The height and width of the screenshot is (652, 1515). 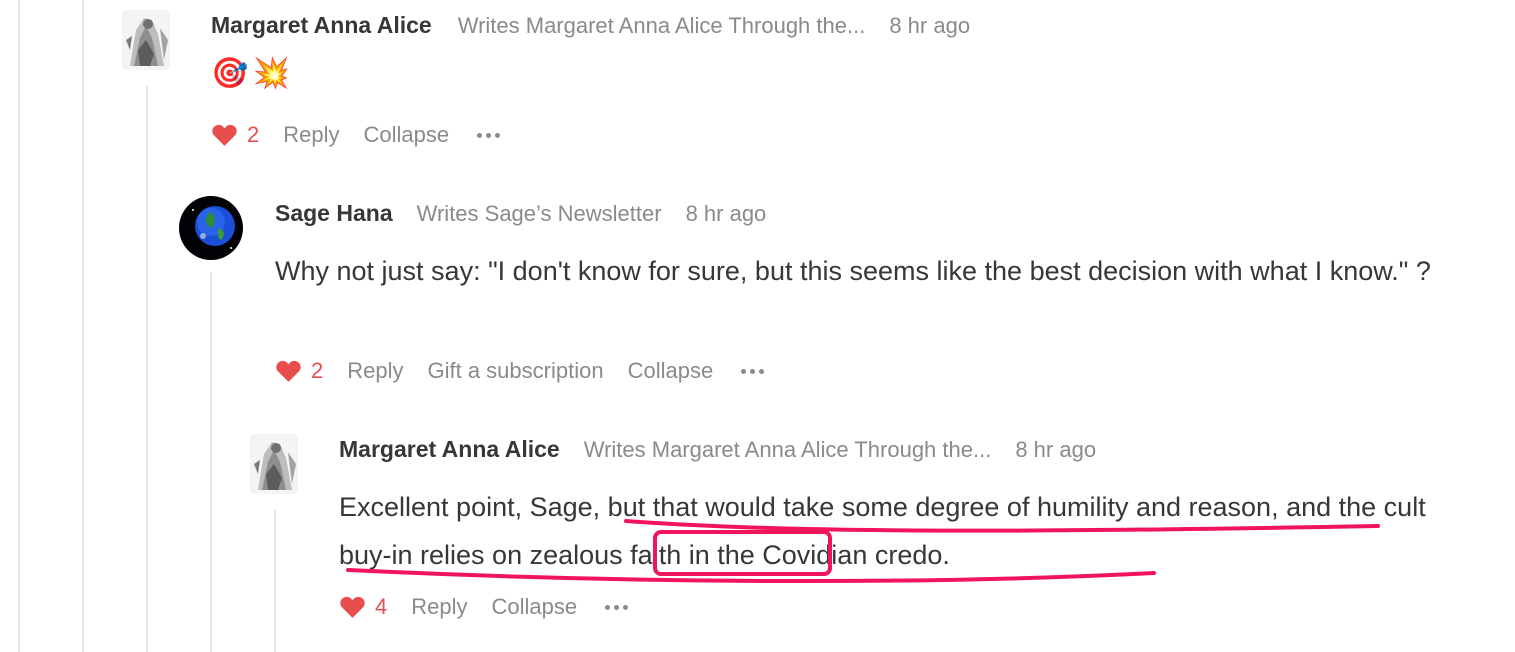 I want to click on author-name: Sage Hana, so click(x=334, y=213).